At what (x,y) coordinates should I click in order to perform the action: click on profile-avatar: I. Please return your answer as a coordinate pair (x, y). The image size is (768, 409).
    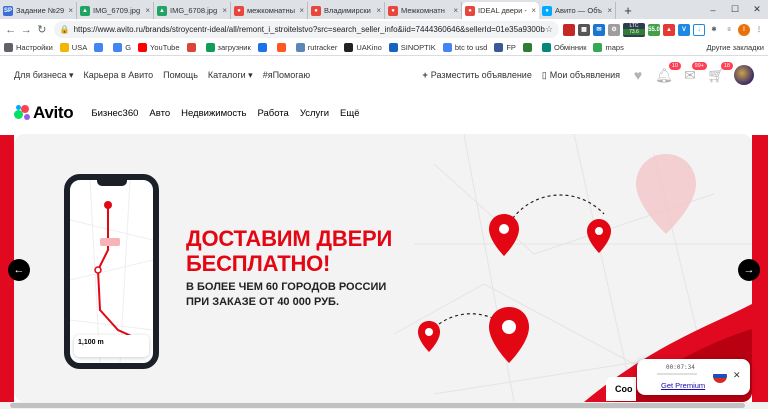
    Looking at the image, I should click on (744, 29).